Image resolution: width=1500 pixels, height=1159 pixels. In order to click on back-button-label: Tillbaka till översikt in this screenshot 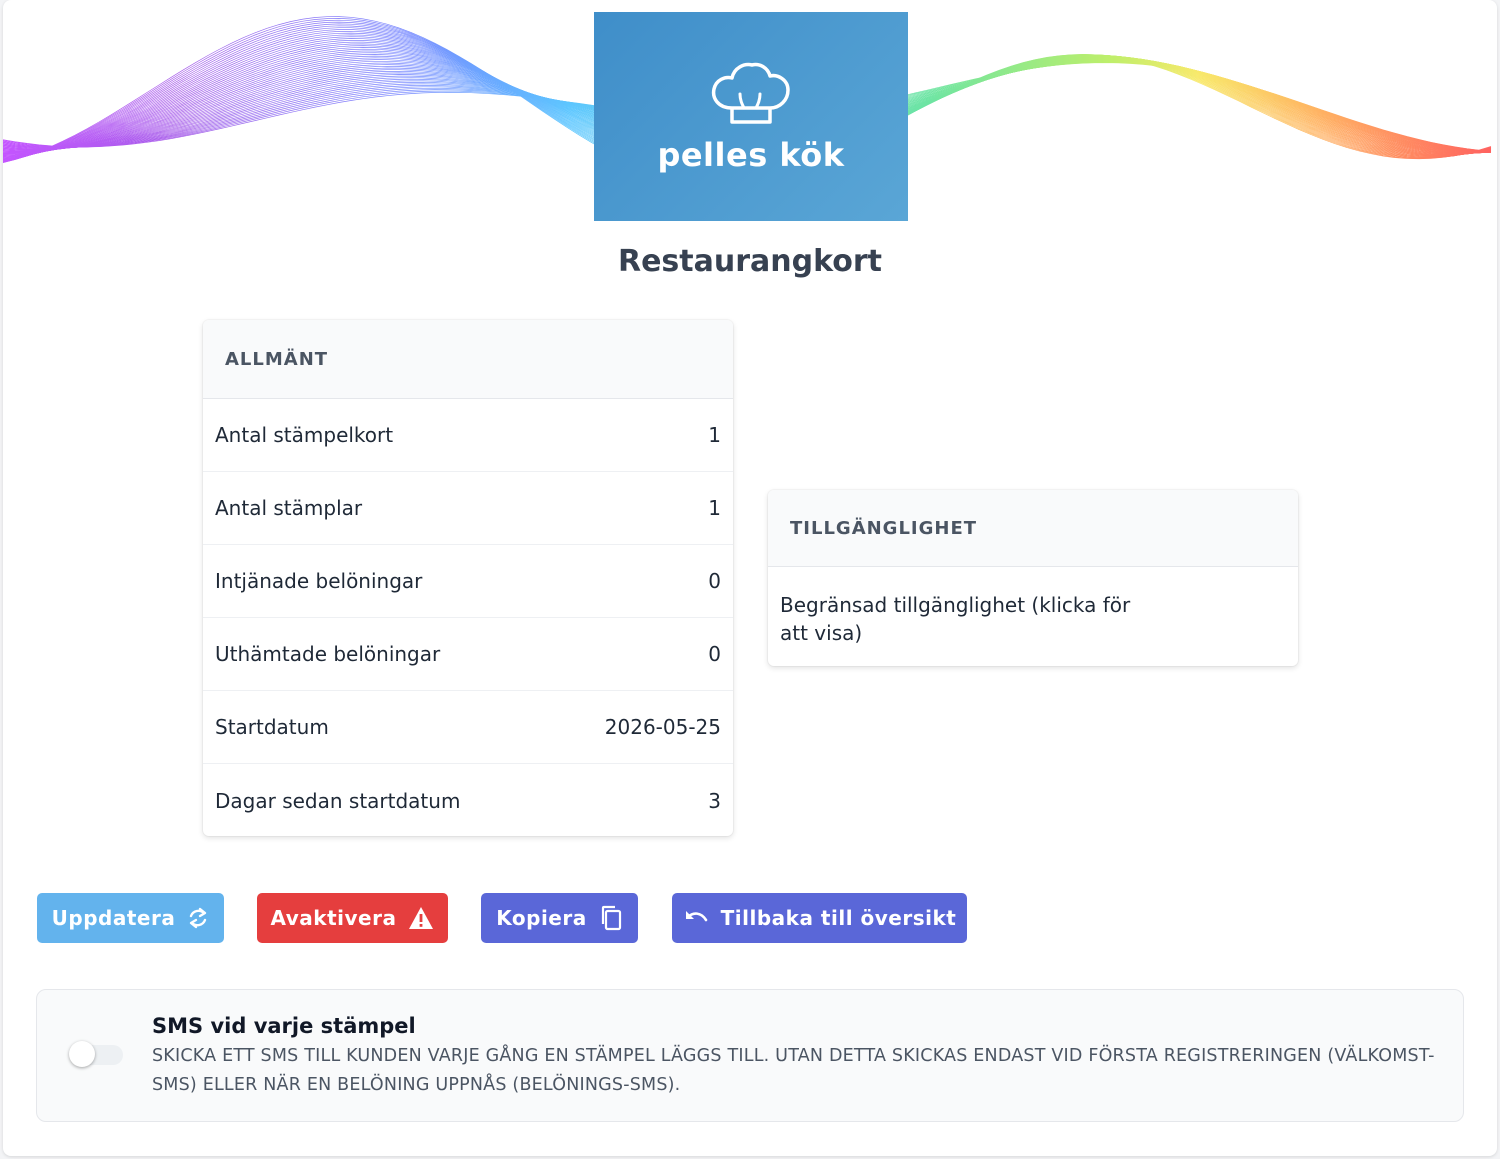, I will do `click(838, 918)`.